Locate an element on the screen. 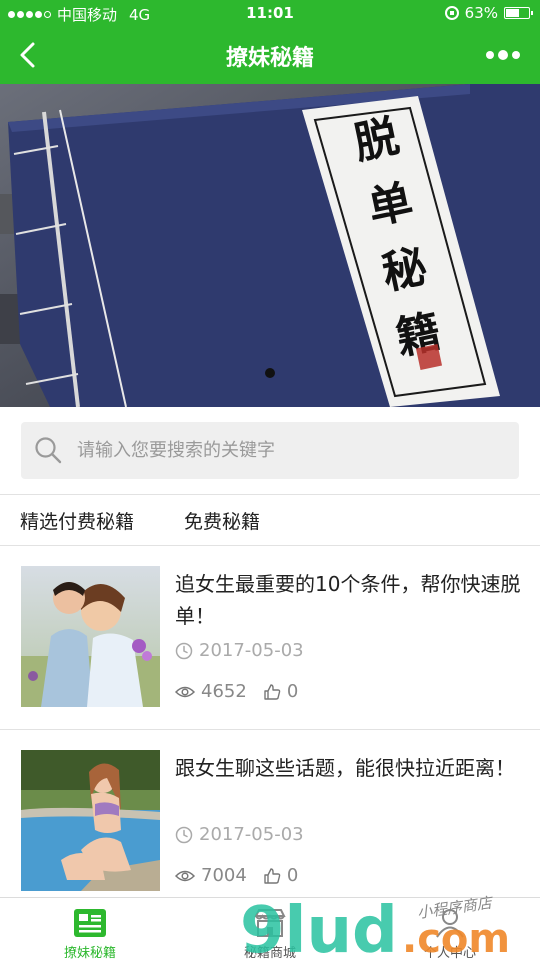 Image resolution: width=540 pixels, height=960 pixels. category-tabs: 精选付费秘籍 免费秘籍 is located at coordinates (270, 520).